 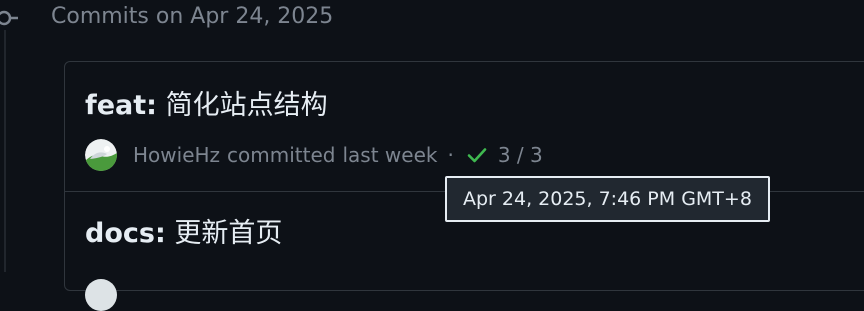 I want to click on commit-meta: HowieHz committed last week · 3 / 3, so click(x=314, y=155).